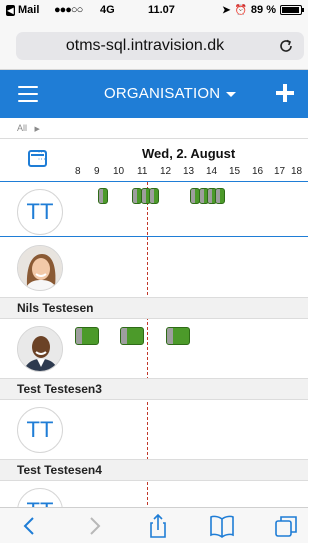 This screenshot has width=320, height=544. I want to click on address-bar: otms-sql.intravision.dk, so click(160, 46).